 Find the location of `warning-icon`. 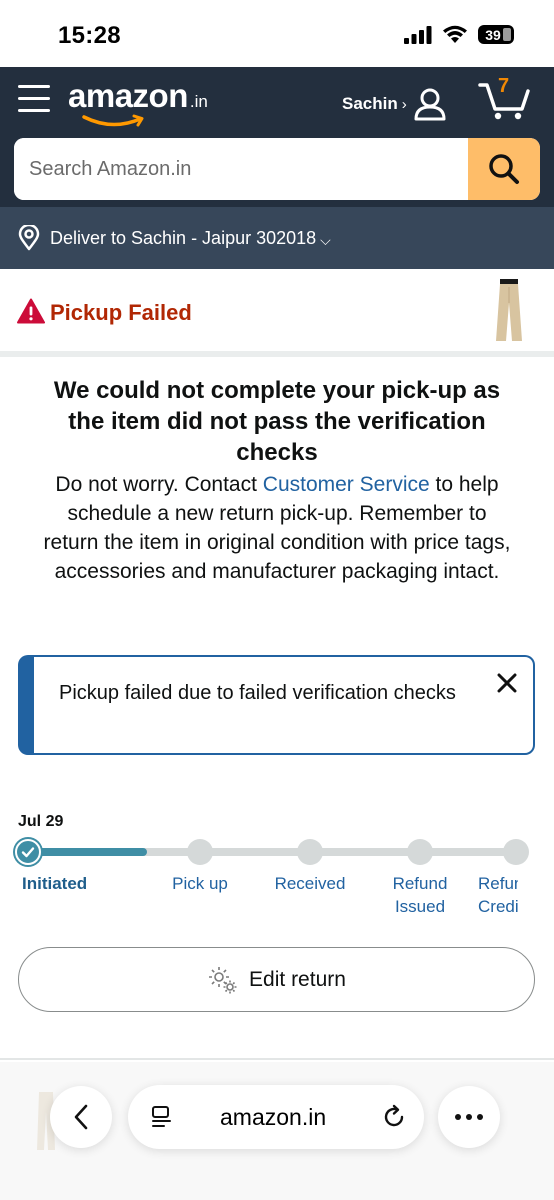

warning-icon is located at coordinates (31, 311).